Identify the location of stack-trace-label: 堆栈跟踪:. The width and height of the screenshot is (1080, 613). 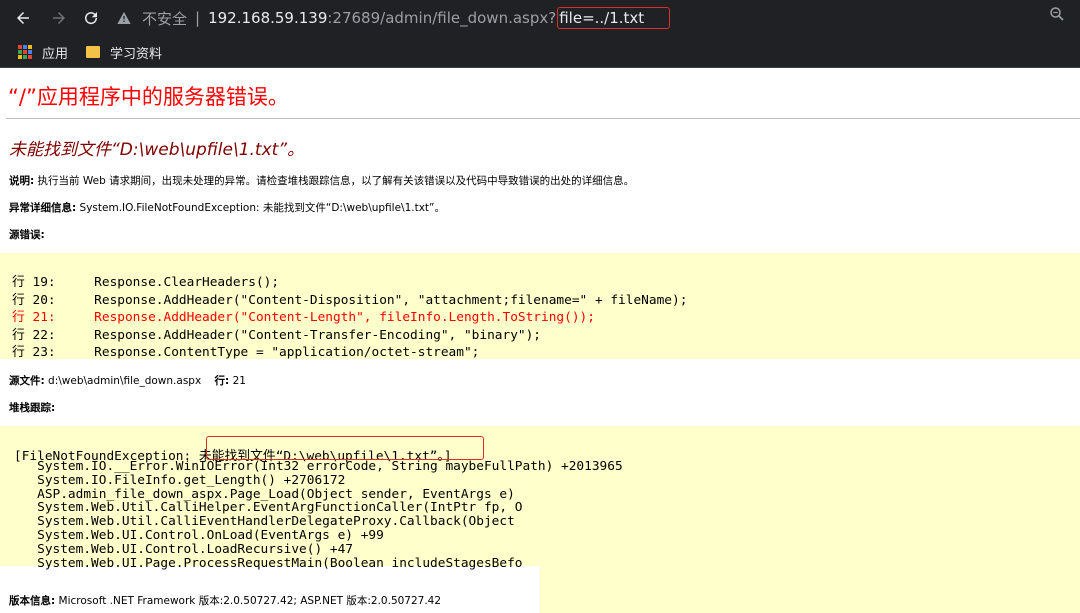
(32, 408).